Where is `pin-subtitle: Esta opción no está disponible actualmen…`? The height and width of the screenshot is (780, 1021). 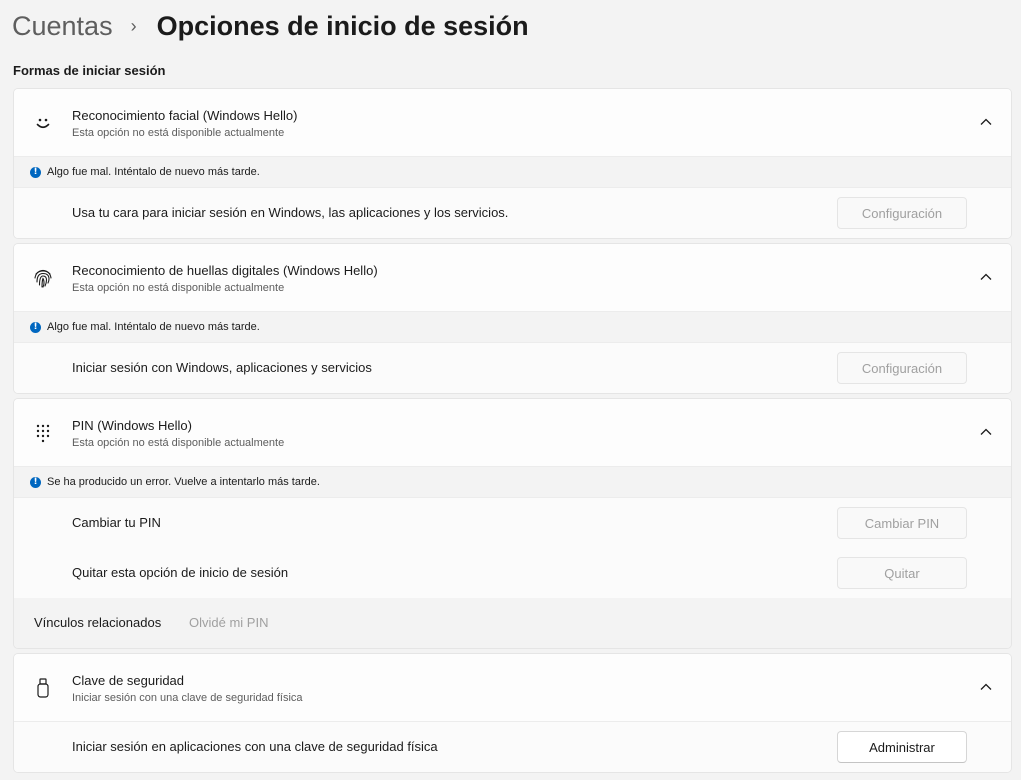
pin-subtitle: Esta opción no está disponible actualmen… is located at coordinates (178, 443).